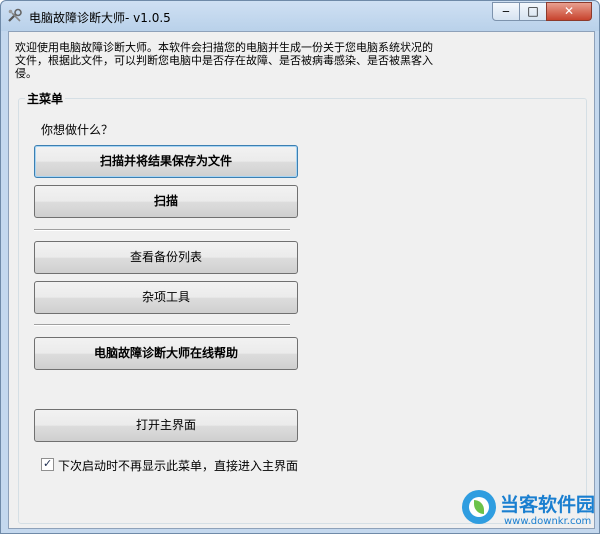 The width and height of the screenshot is (600, 534). I want to click on watermark-logo-icon, so click(479, 507).